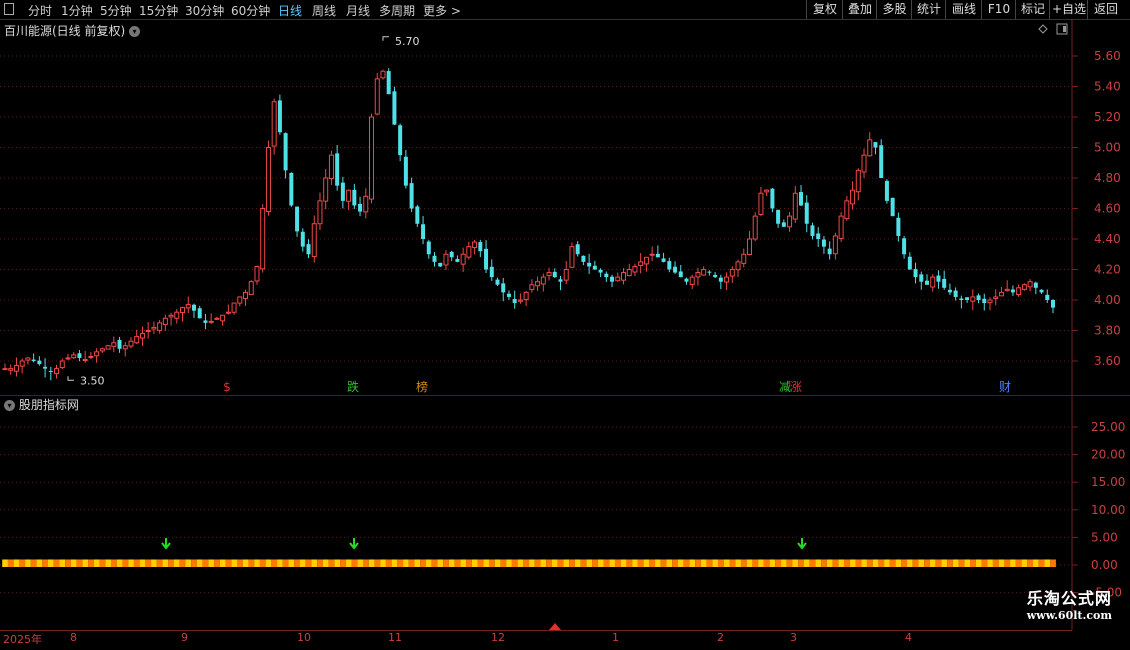  What do you see at coordinates (204, 10) in the screenshot?
I see `tab-30min: 30分钟` at bounding box center [204, 10].